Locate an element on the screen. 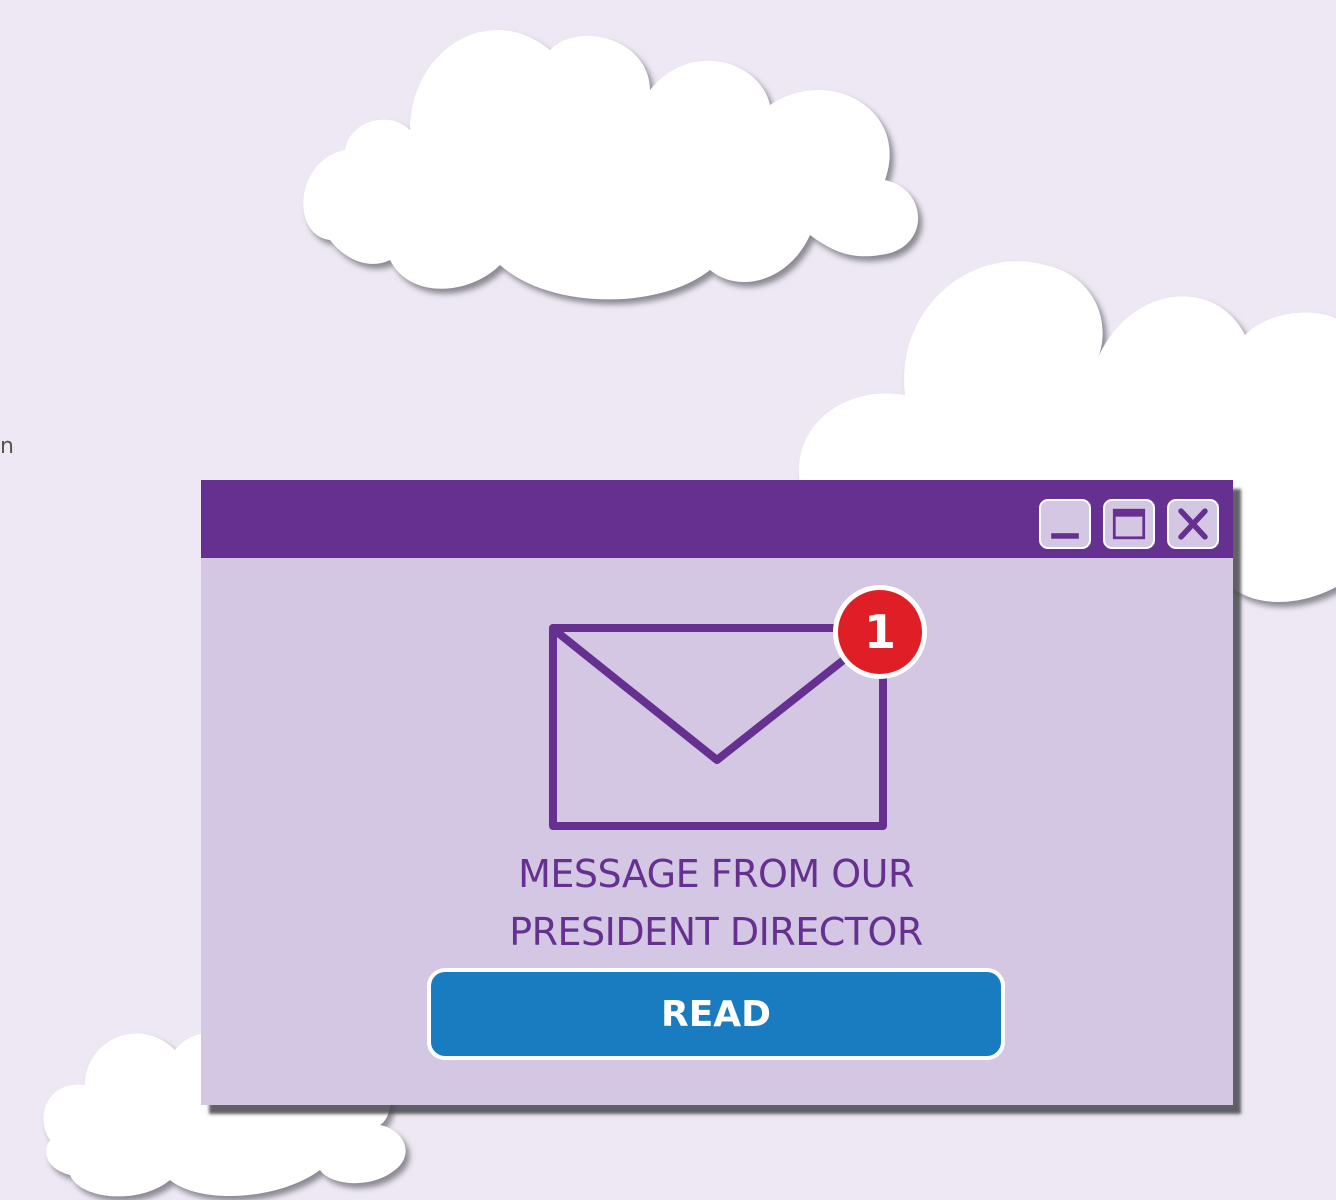 The height and width of the screenshot is (1200, 1336). maximize-icon is located at coordinates (1129, 524).